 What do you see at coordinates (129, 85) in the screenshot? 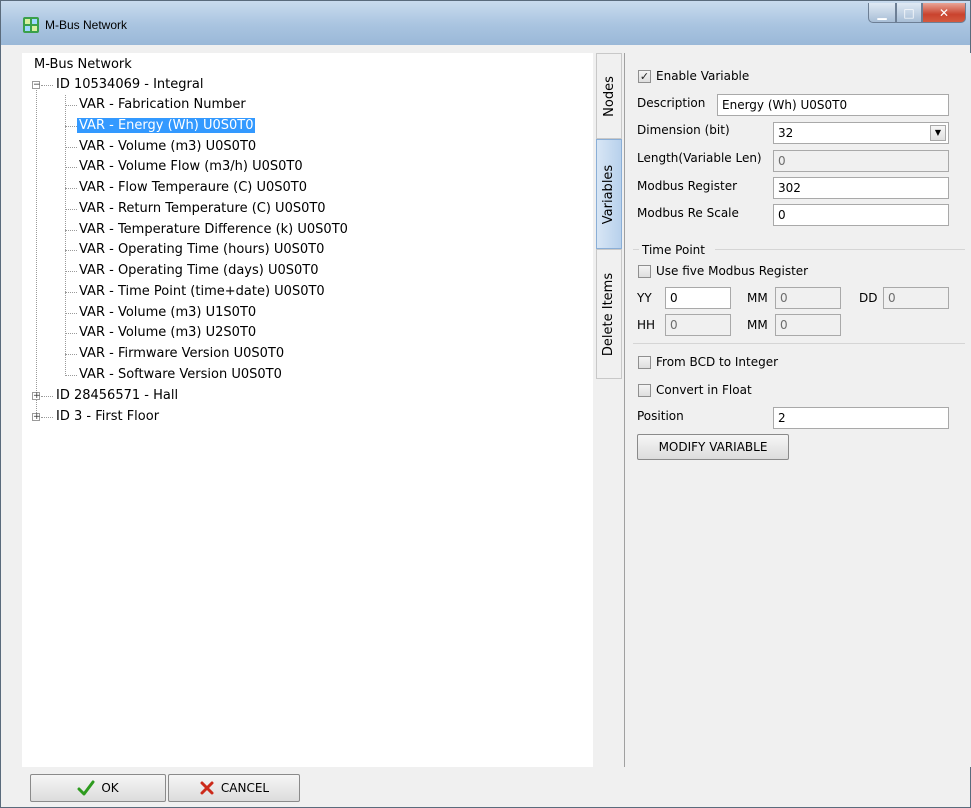
I see `tree-node-integral: ID 10534069 - Integral` at bounding box center [129, 85].